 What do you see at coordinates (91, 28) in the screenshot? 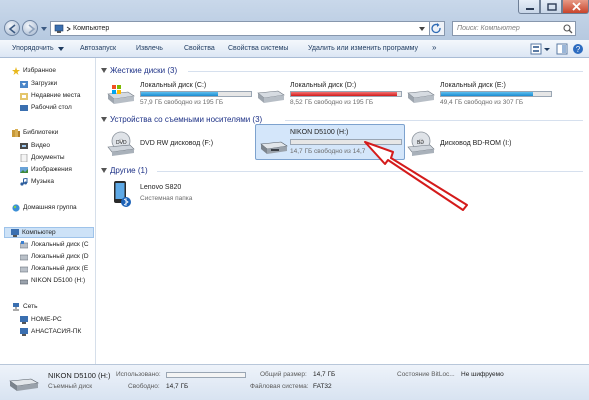
I see `address-path: Компьютер` at bounding box center [91, 28].